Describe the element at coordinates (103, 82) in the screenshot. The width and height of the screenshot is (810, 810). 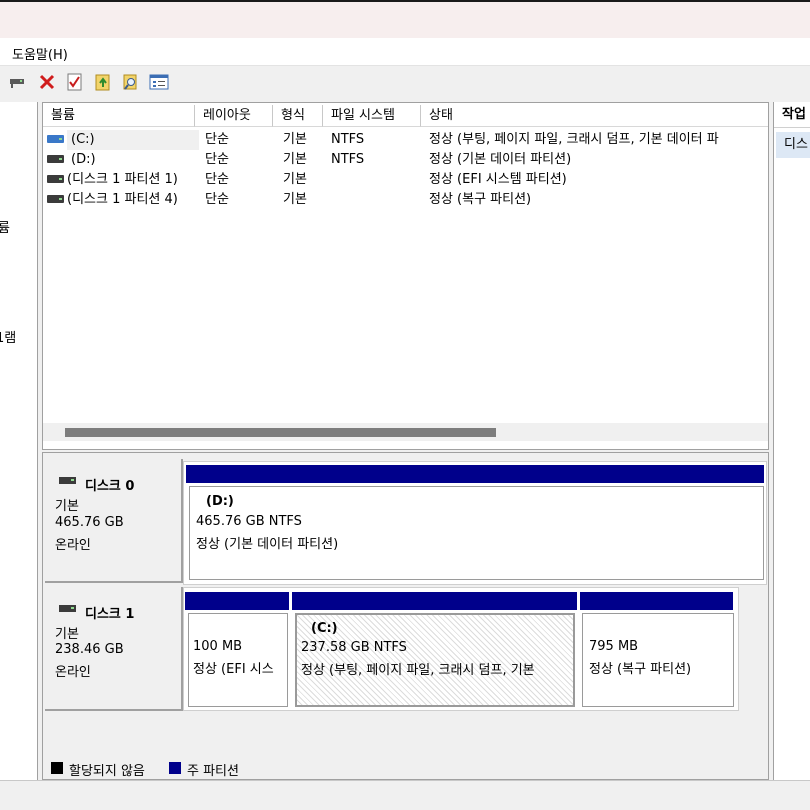
I see `up-folder-icon` at that location.